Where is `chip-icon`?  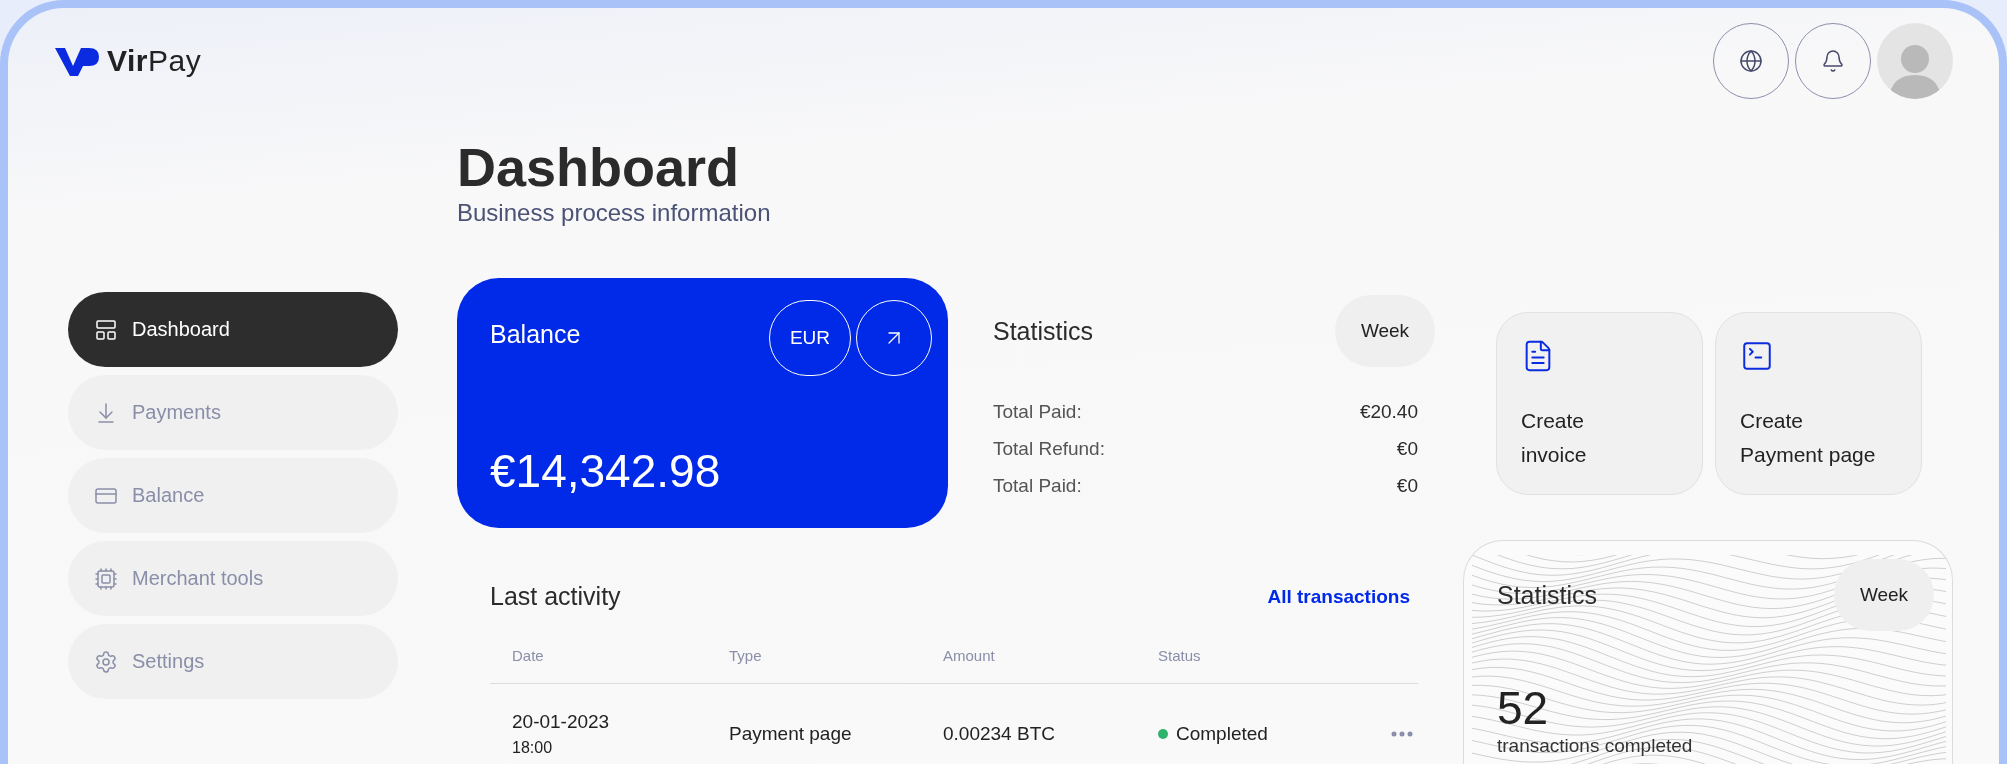
chip-icon is located at coordinates (106, 578).